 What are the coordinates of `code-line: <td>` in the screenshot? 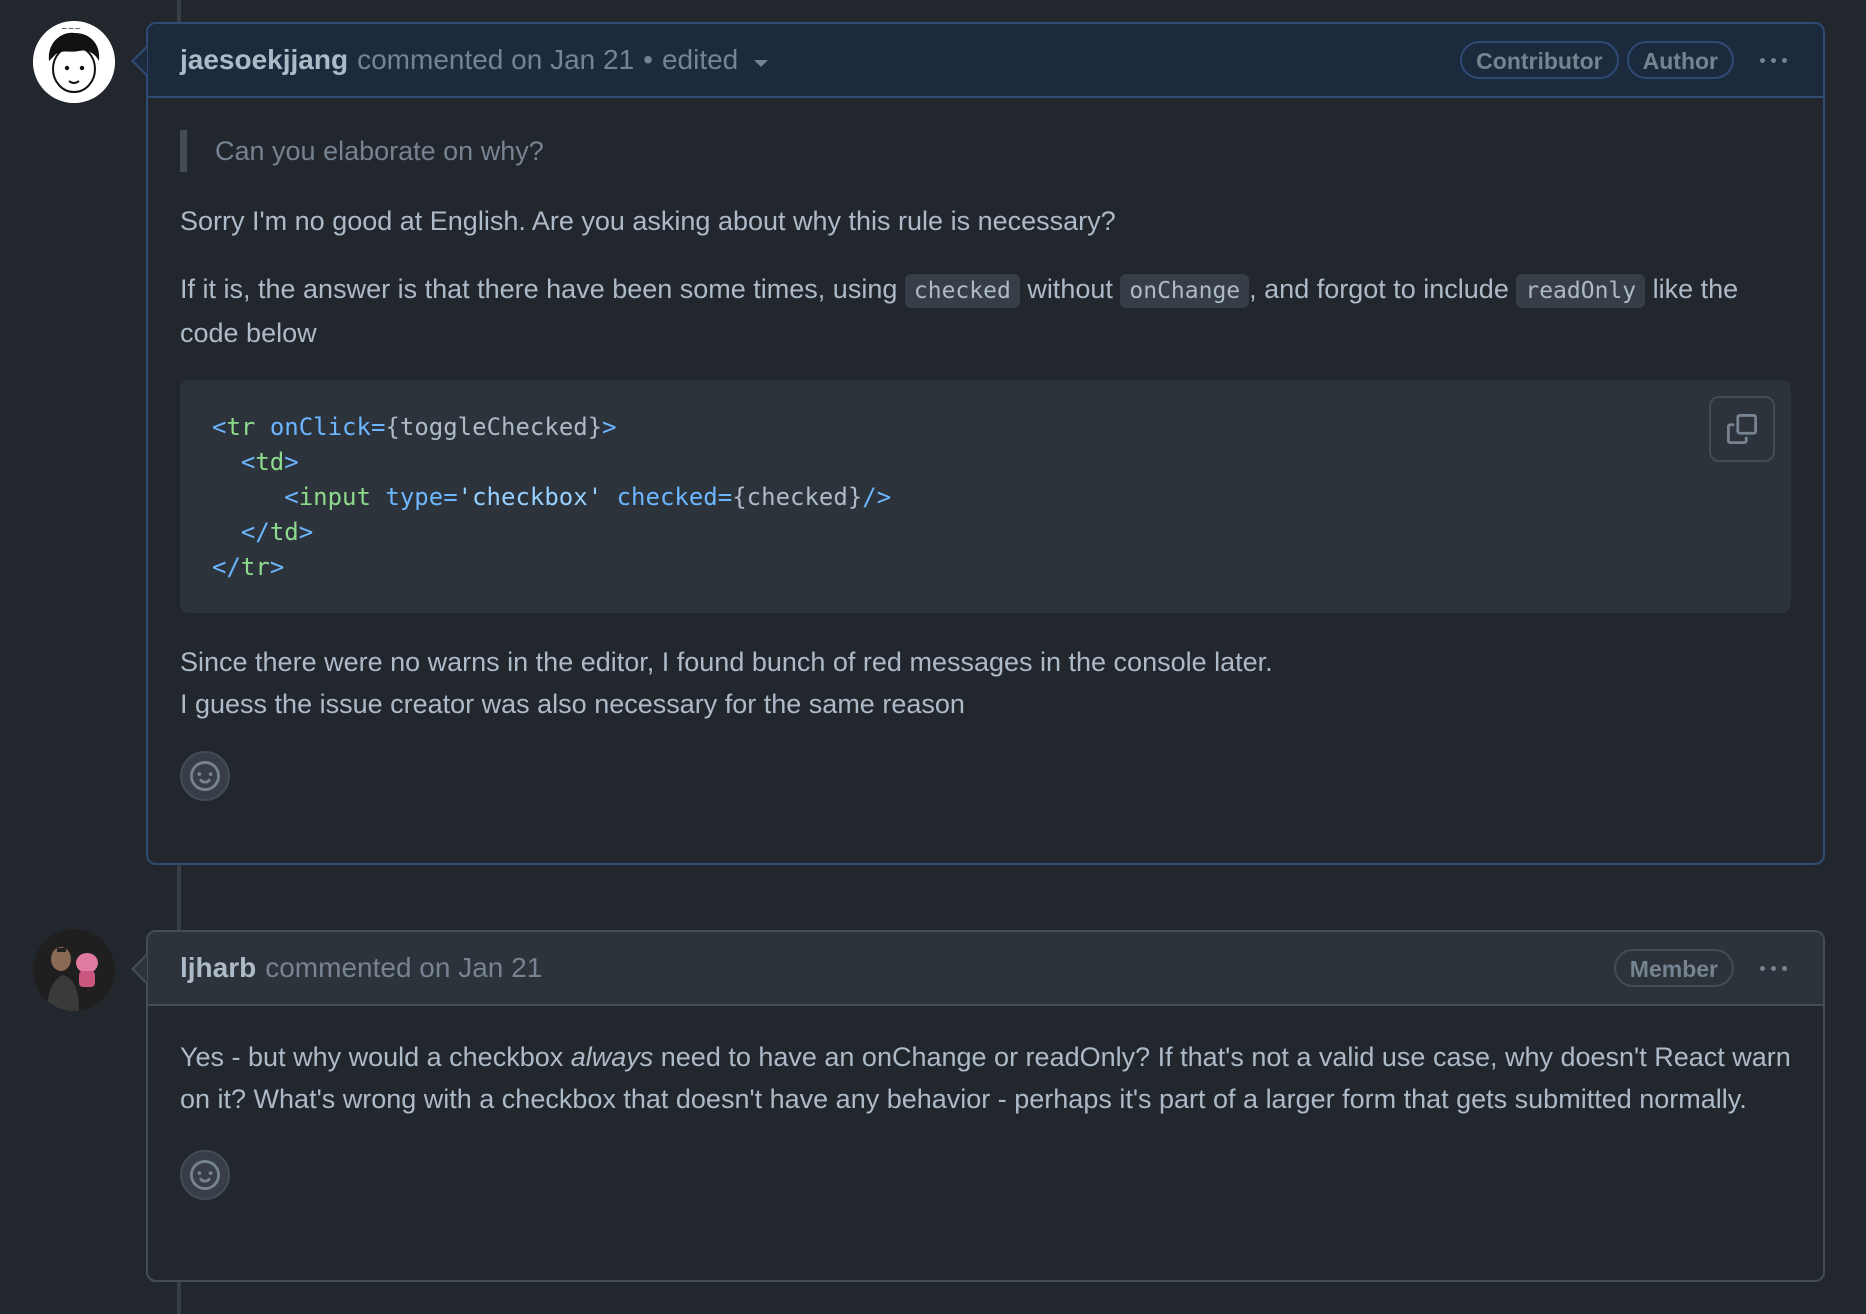 It's located at (269, 462).